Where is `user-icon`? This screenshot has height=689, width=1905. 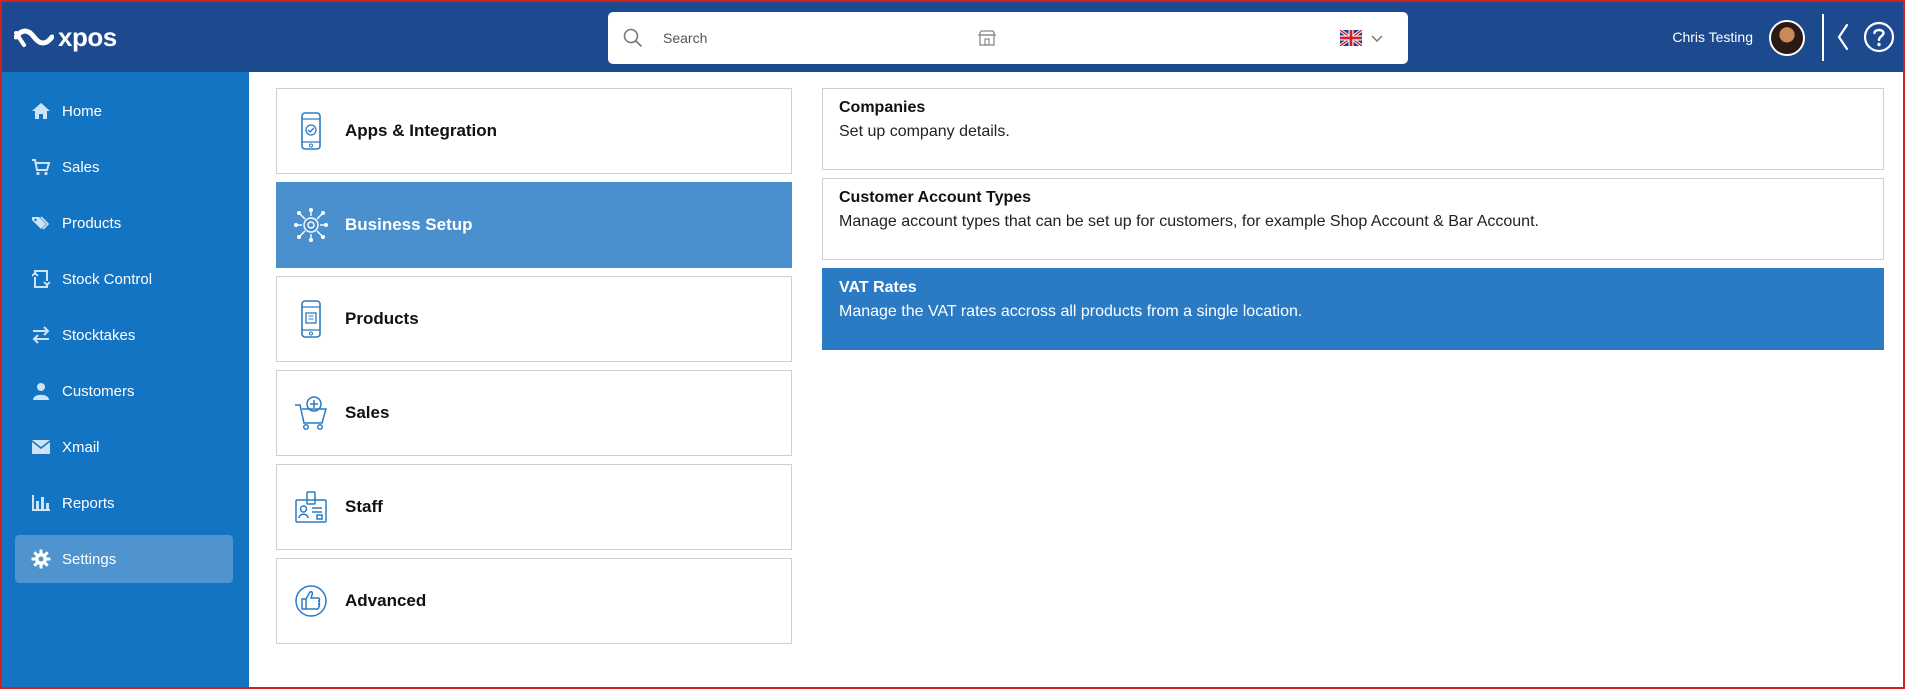 user-icon is located at coordinates (41, 391).